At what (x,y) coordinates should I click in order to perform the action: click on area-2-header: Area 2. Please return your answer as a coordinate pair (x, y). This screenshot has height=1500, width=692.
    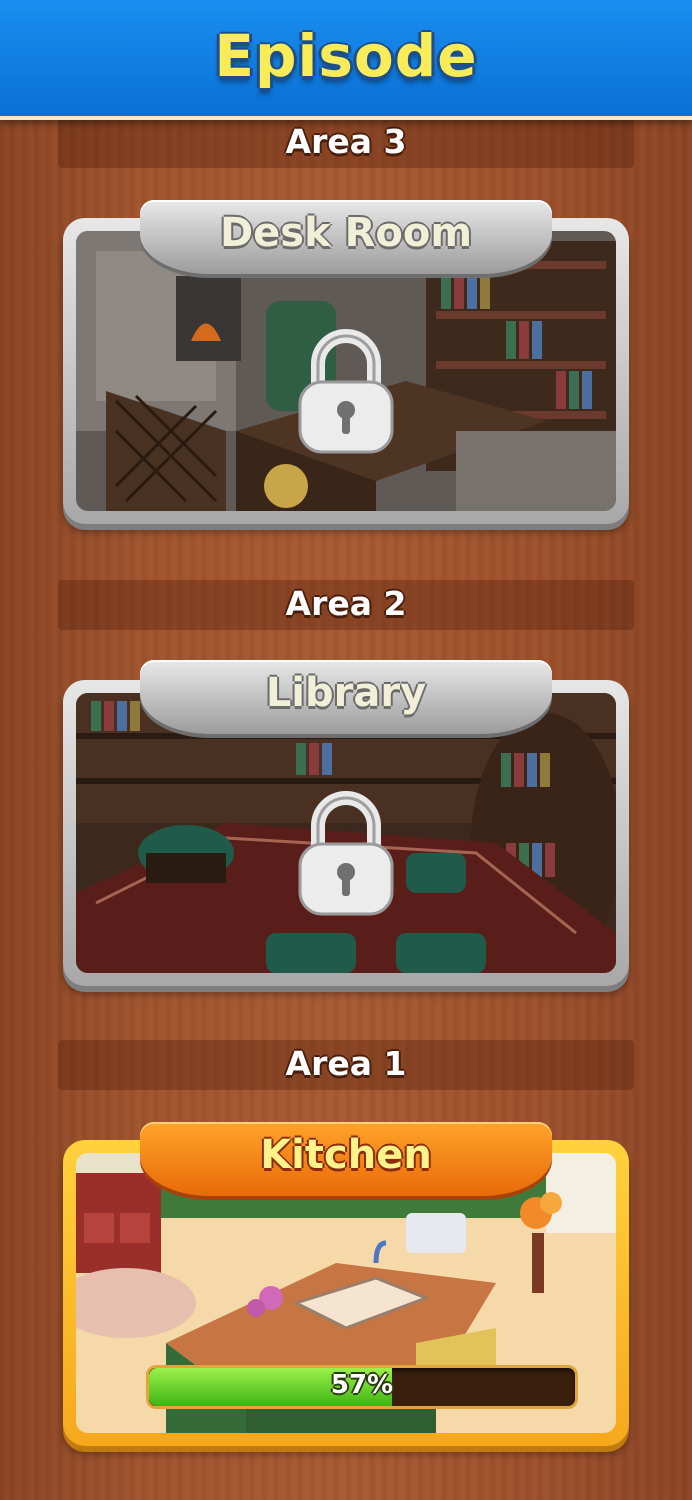
    Looking at the image, I should click on (346, 605).